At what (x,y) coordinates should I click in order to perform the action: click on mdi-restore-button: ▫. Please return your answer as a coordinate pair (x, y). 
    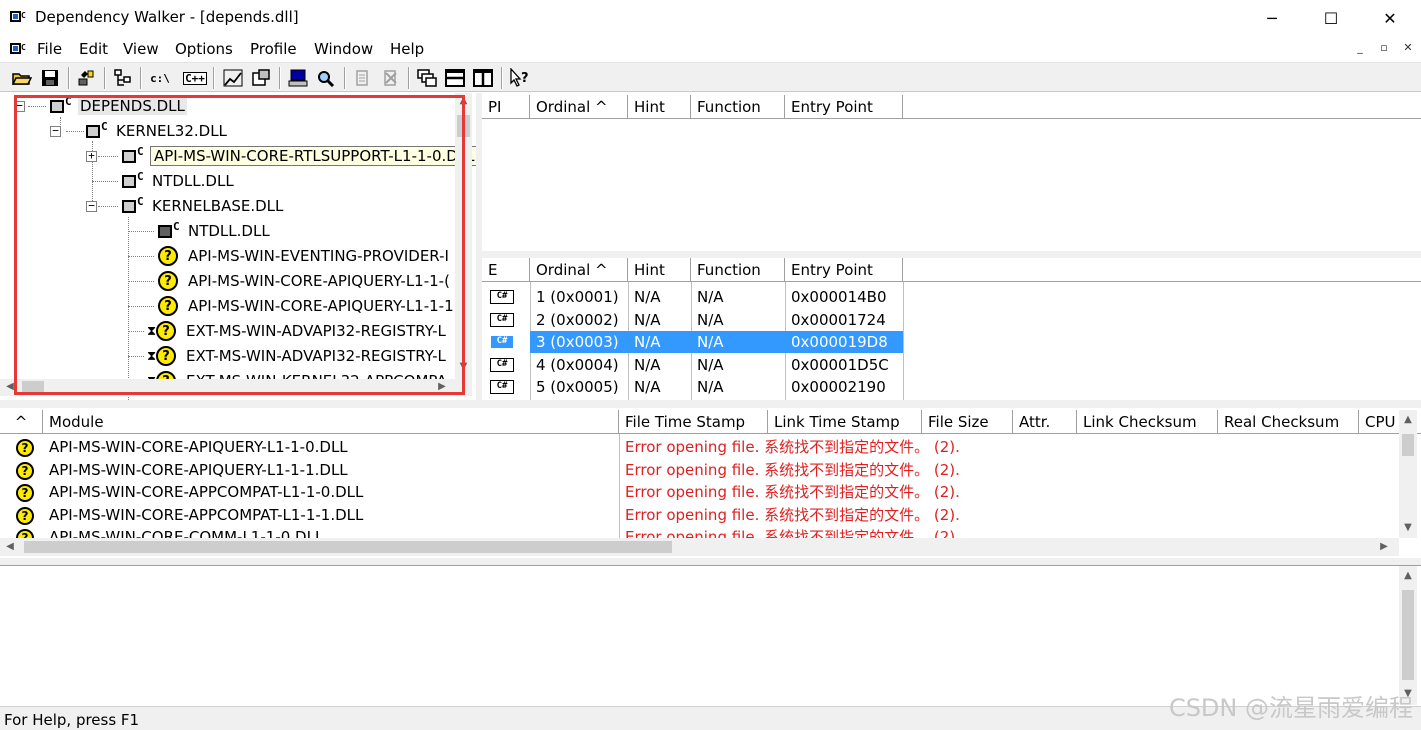
    Looking at the image, I should click on (1384, 49).